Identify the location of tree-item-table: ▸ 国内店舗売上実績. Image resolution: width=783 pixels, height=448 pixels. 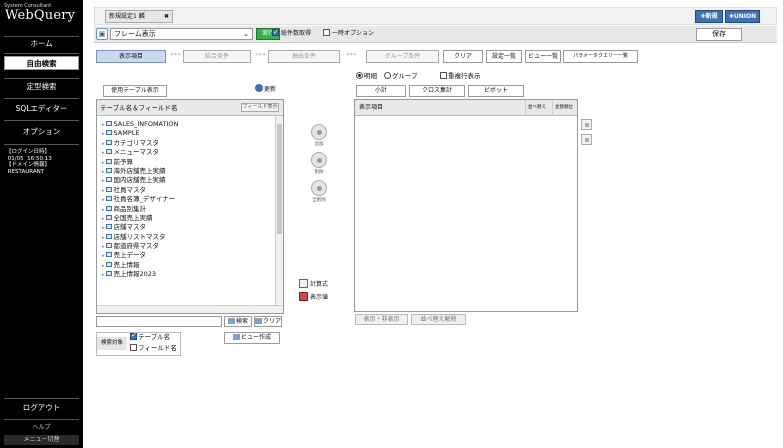
(187, 180).